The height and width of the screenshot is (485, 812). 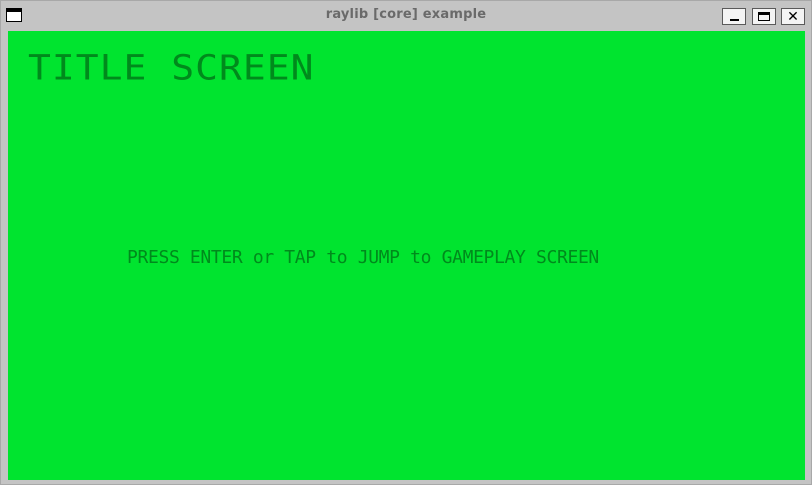 I want to click on close-icon: ✕, so click(x=793, y=16).